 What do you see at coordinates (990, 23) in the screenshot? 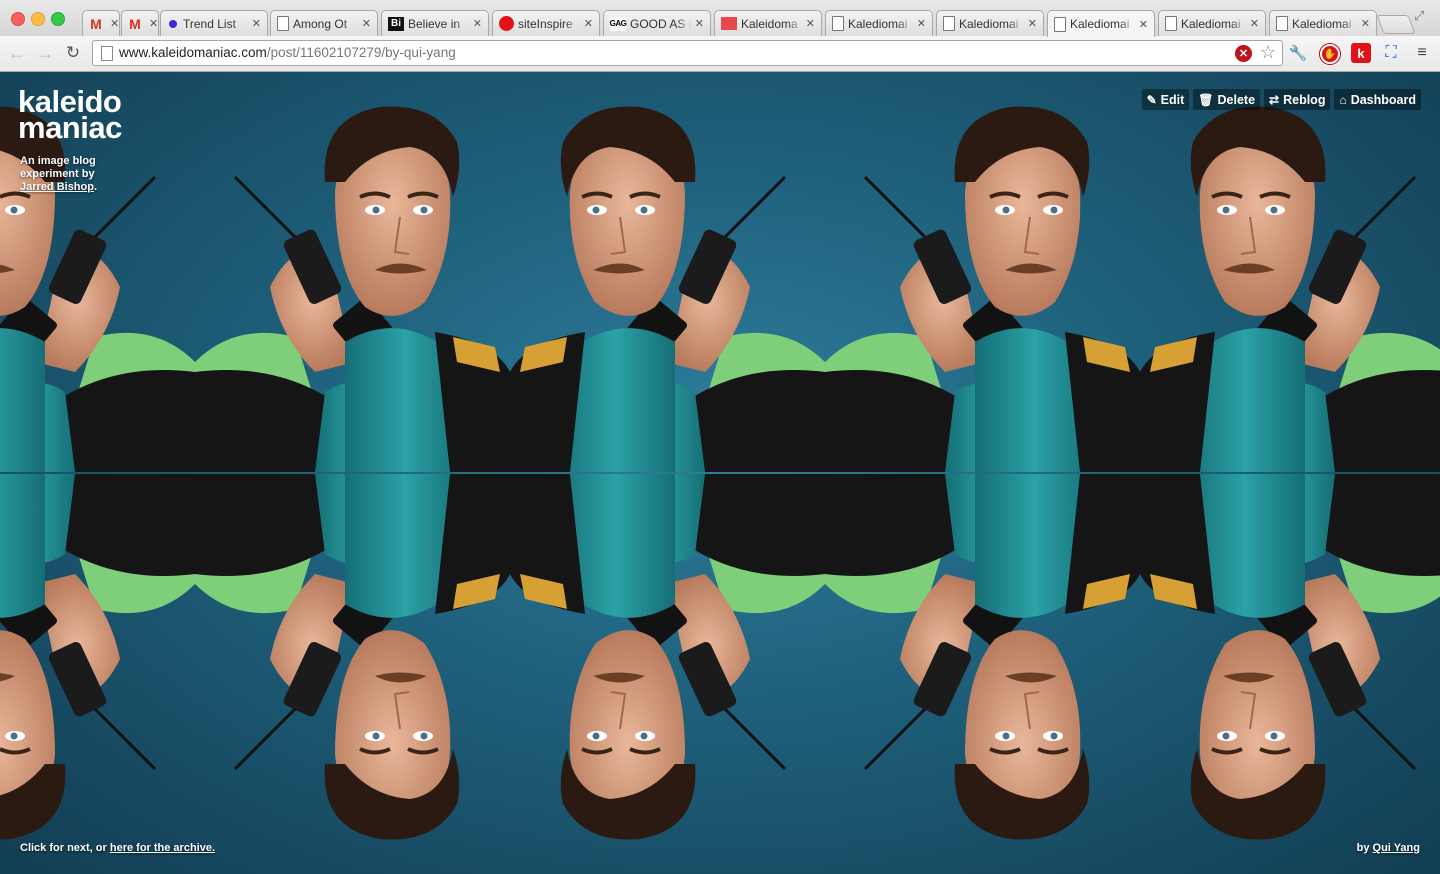
I see `tab-kalediomai-2: Kalediomai ✕` at bounding box center [990, 23].